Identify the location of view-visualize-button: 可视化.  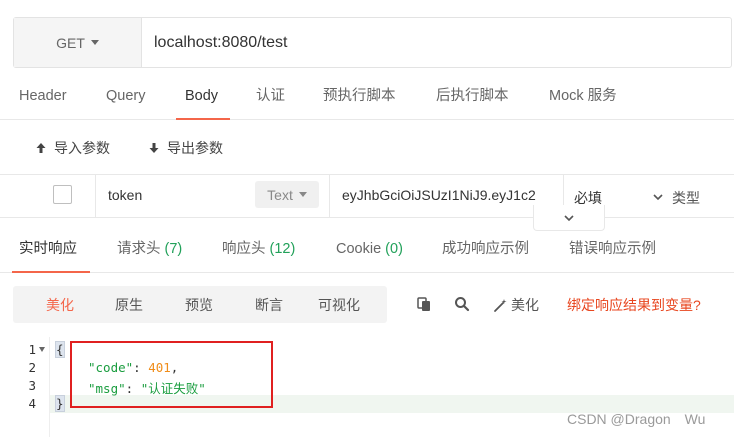
(339, 305).